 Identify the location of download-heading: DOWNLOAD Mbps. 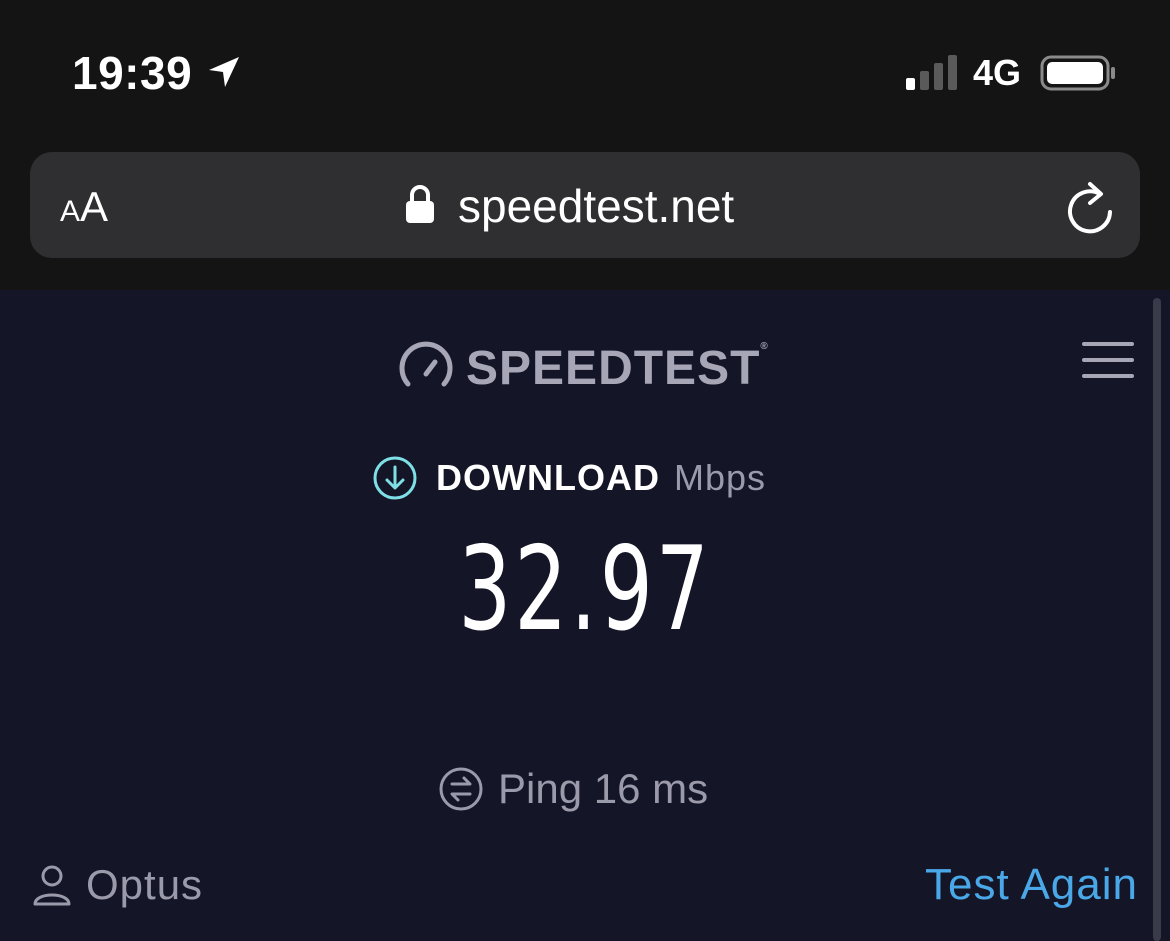
(592, 478).